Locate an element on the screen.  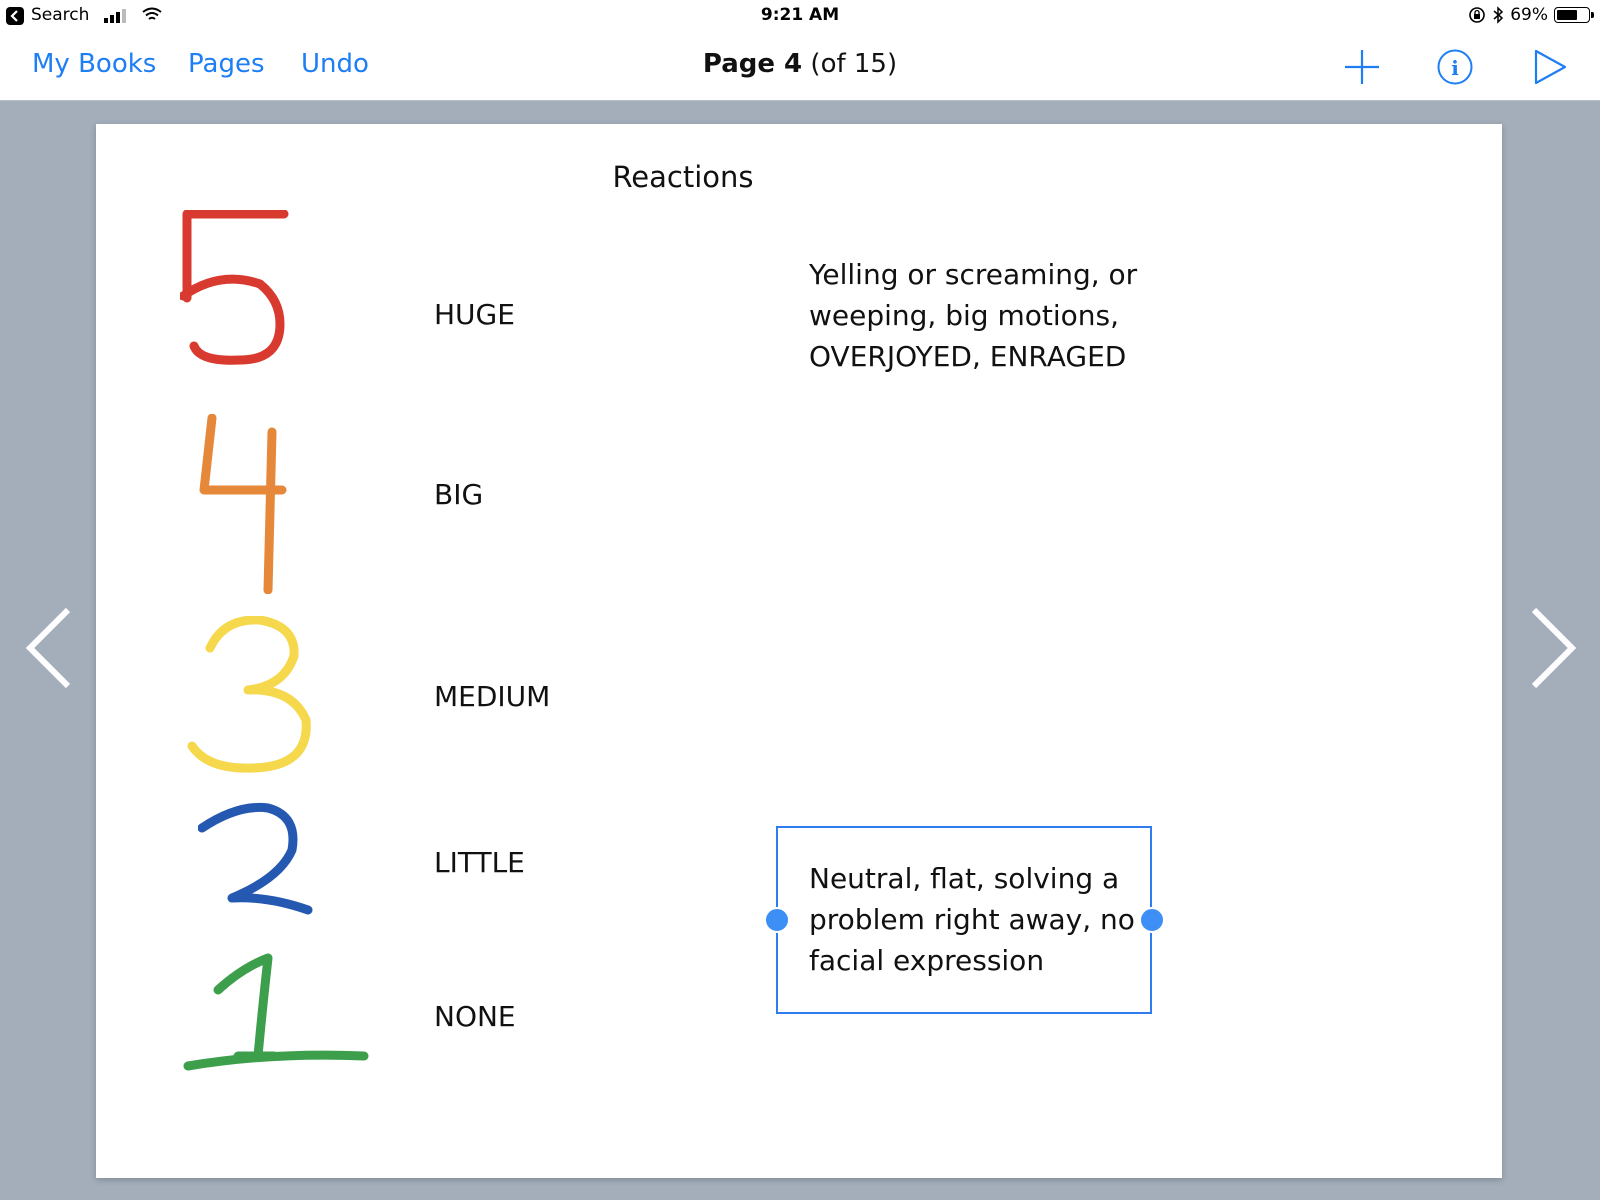
page-title: Reactions is located at coordinates (683, 177).